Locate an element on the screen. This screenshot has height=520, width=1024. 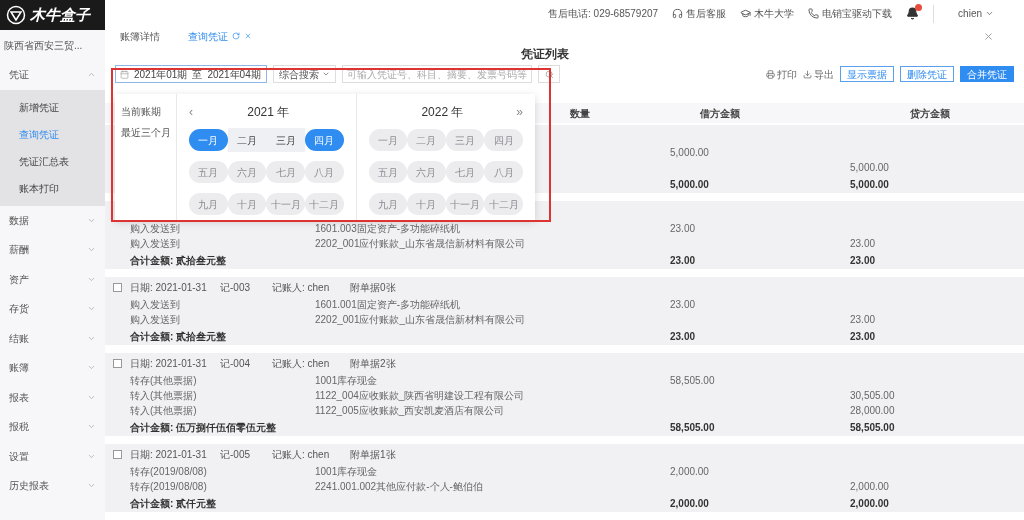
table-cell: 1601.003固定资产-多功能碎纸机 is located at coordinates (388, 228).